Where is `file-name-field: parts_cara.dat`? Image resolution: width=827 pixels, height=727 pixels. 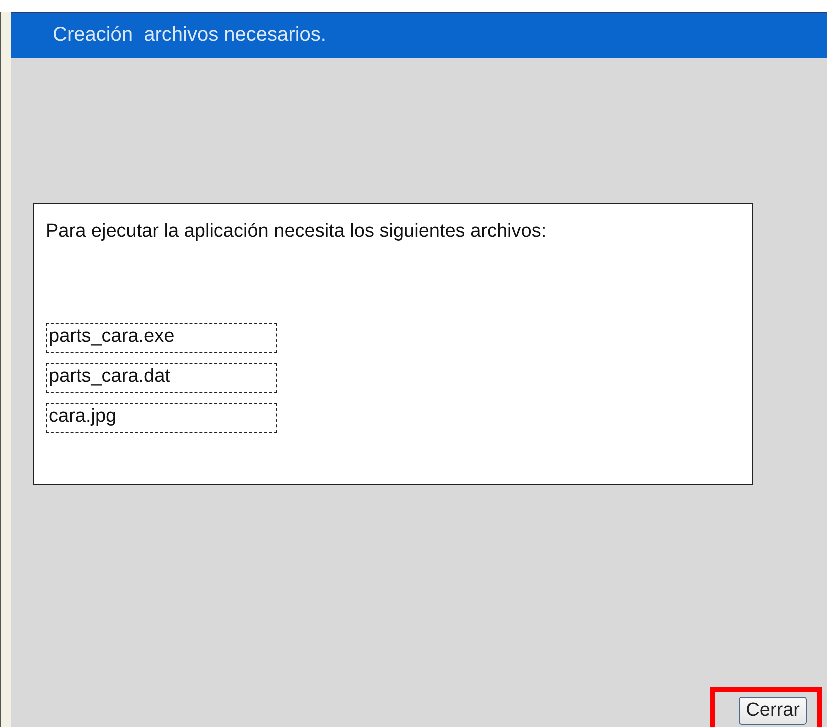 file-name-field: parts_cara.dat is located at coordinates (161, 378).